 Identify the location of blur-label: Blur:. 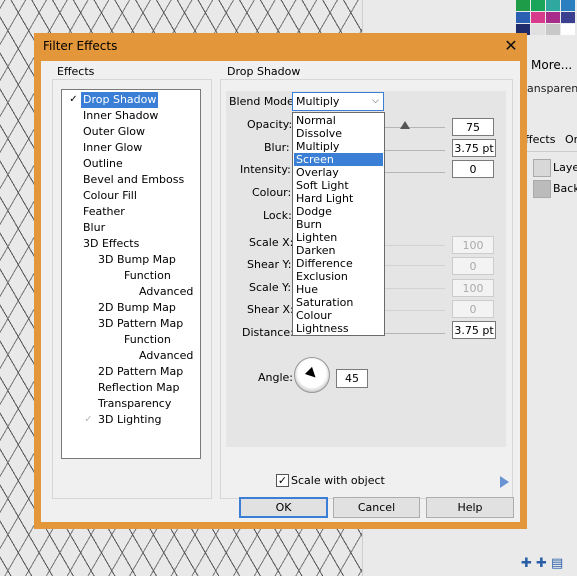
(277, 147).